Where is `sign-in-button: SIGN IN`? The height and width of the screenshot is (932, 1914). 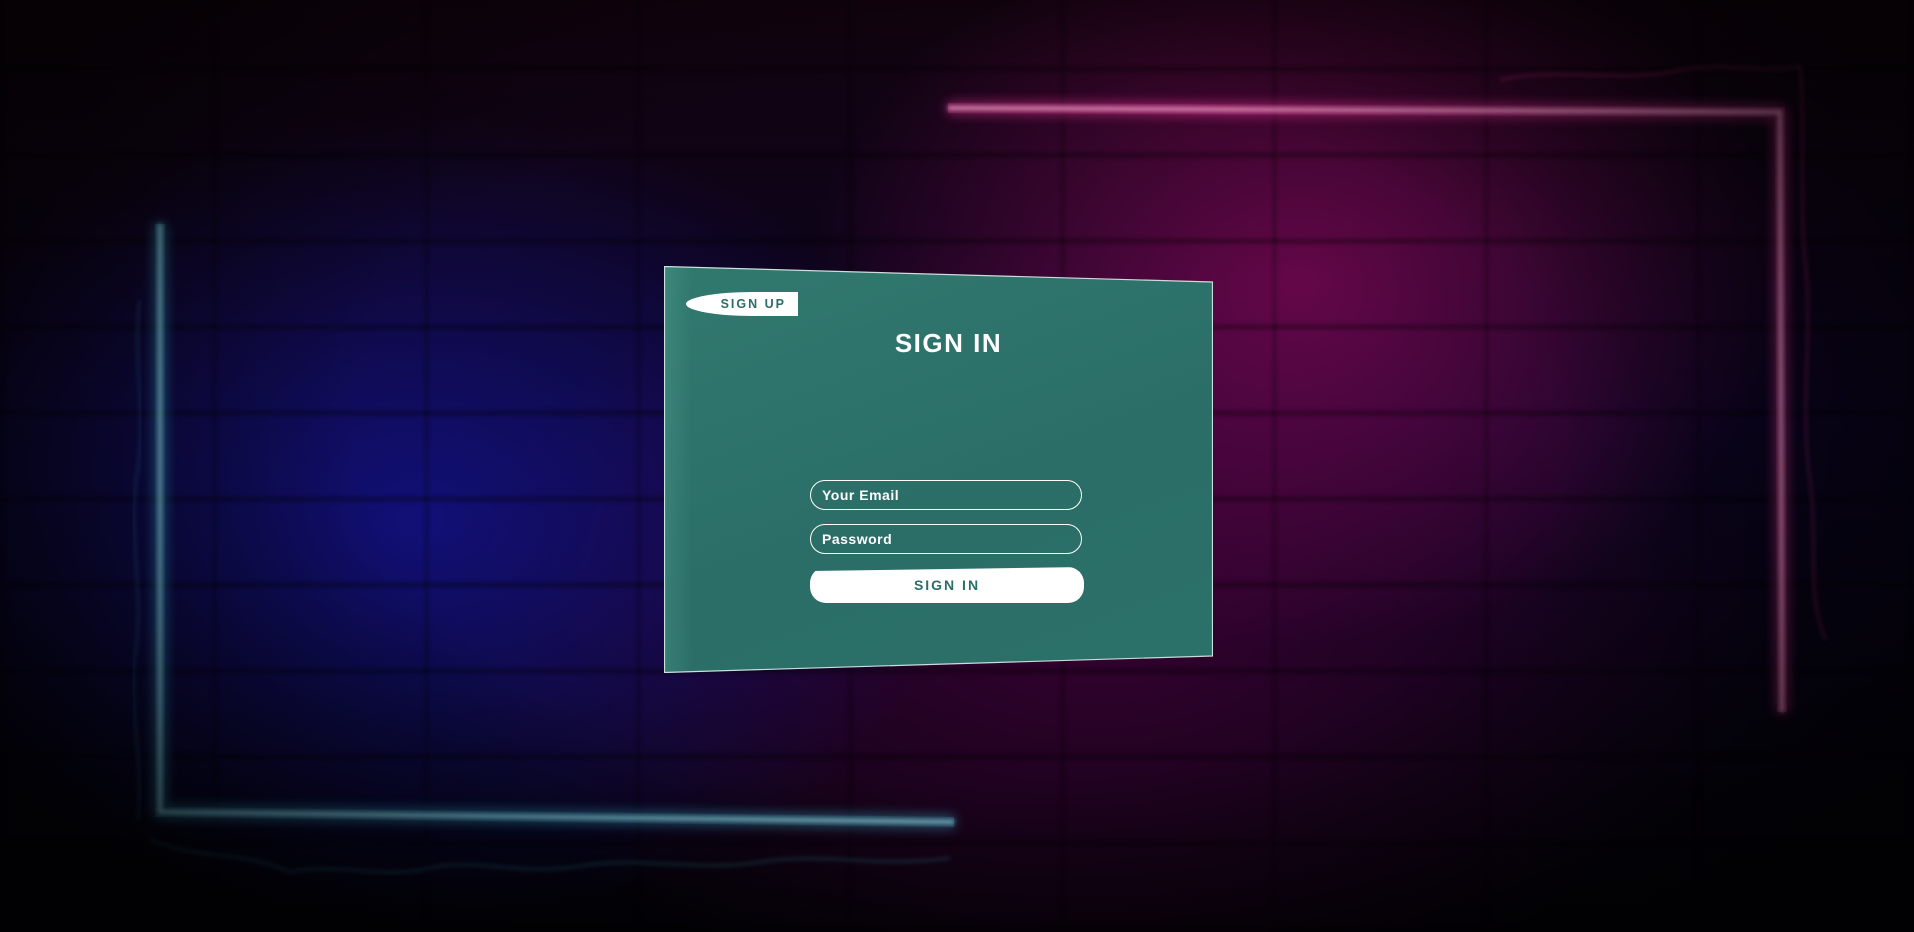
sign-in-button: SIGN IN is located at coordinates (947, 585).